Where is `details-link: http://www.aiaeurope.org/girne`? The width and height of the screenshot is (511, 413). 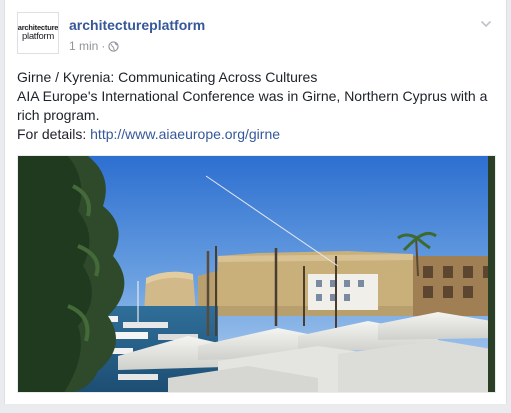 details-link: http://www.aiaeurope.org/girne is located at coordinates (185, 134).